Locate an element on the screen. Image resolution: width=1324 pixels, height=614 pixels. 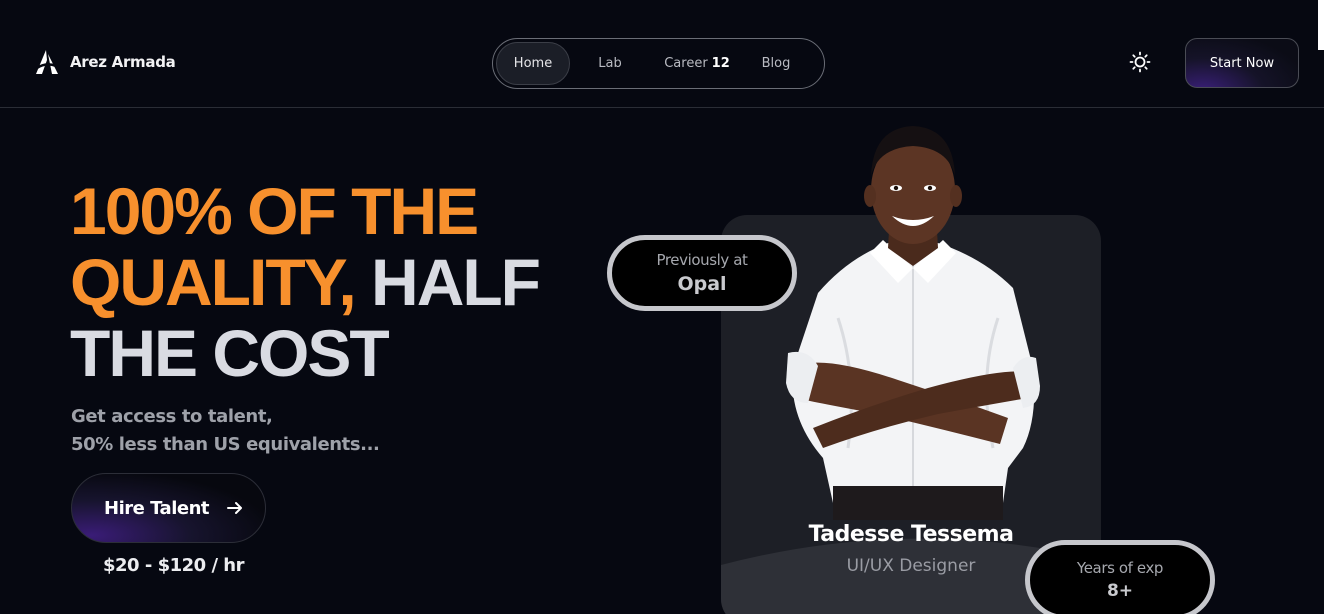
nav-item-blog: Blog is located at coordinates (776, 63).